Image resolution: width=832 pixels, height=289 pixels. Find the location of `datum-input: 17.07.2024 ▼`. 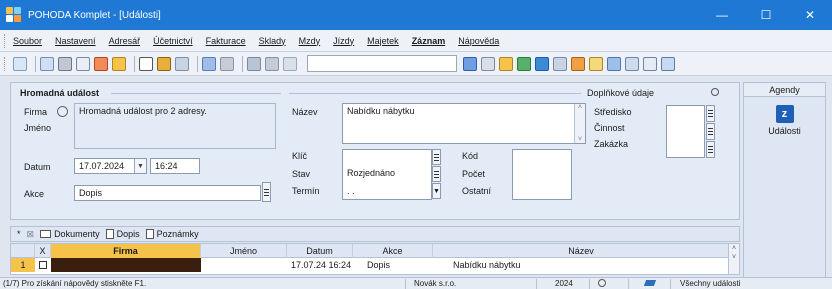

datum-input: 17.07.2024 ▼ is located at coordinates (110, 166).